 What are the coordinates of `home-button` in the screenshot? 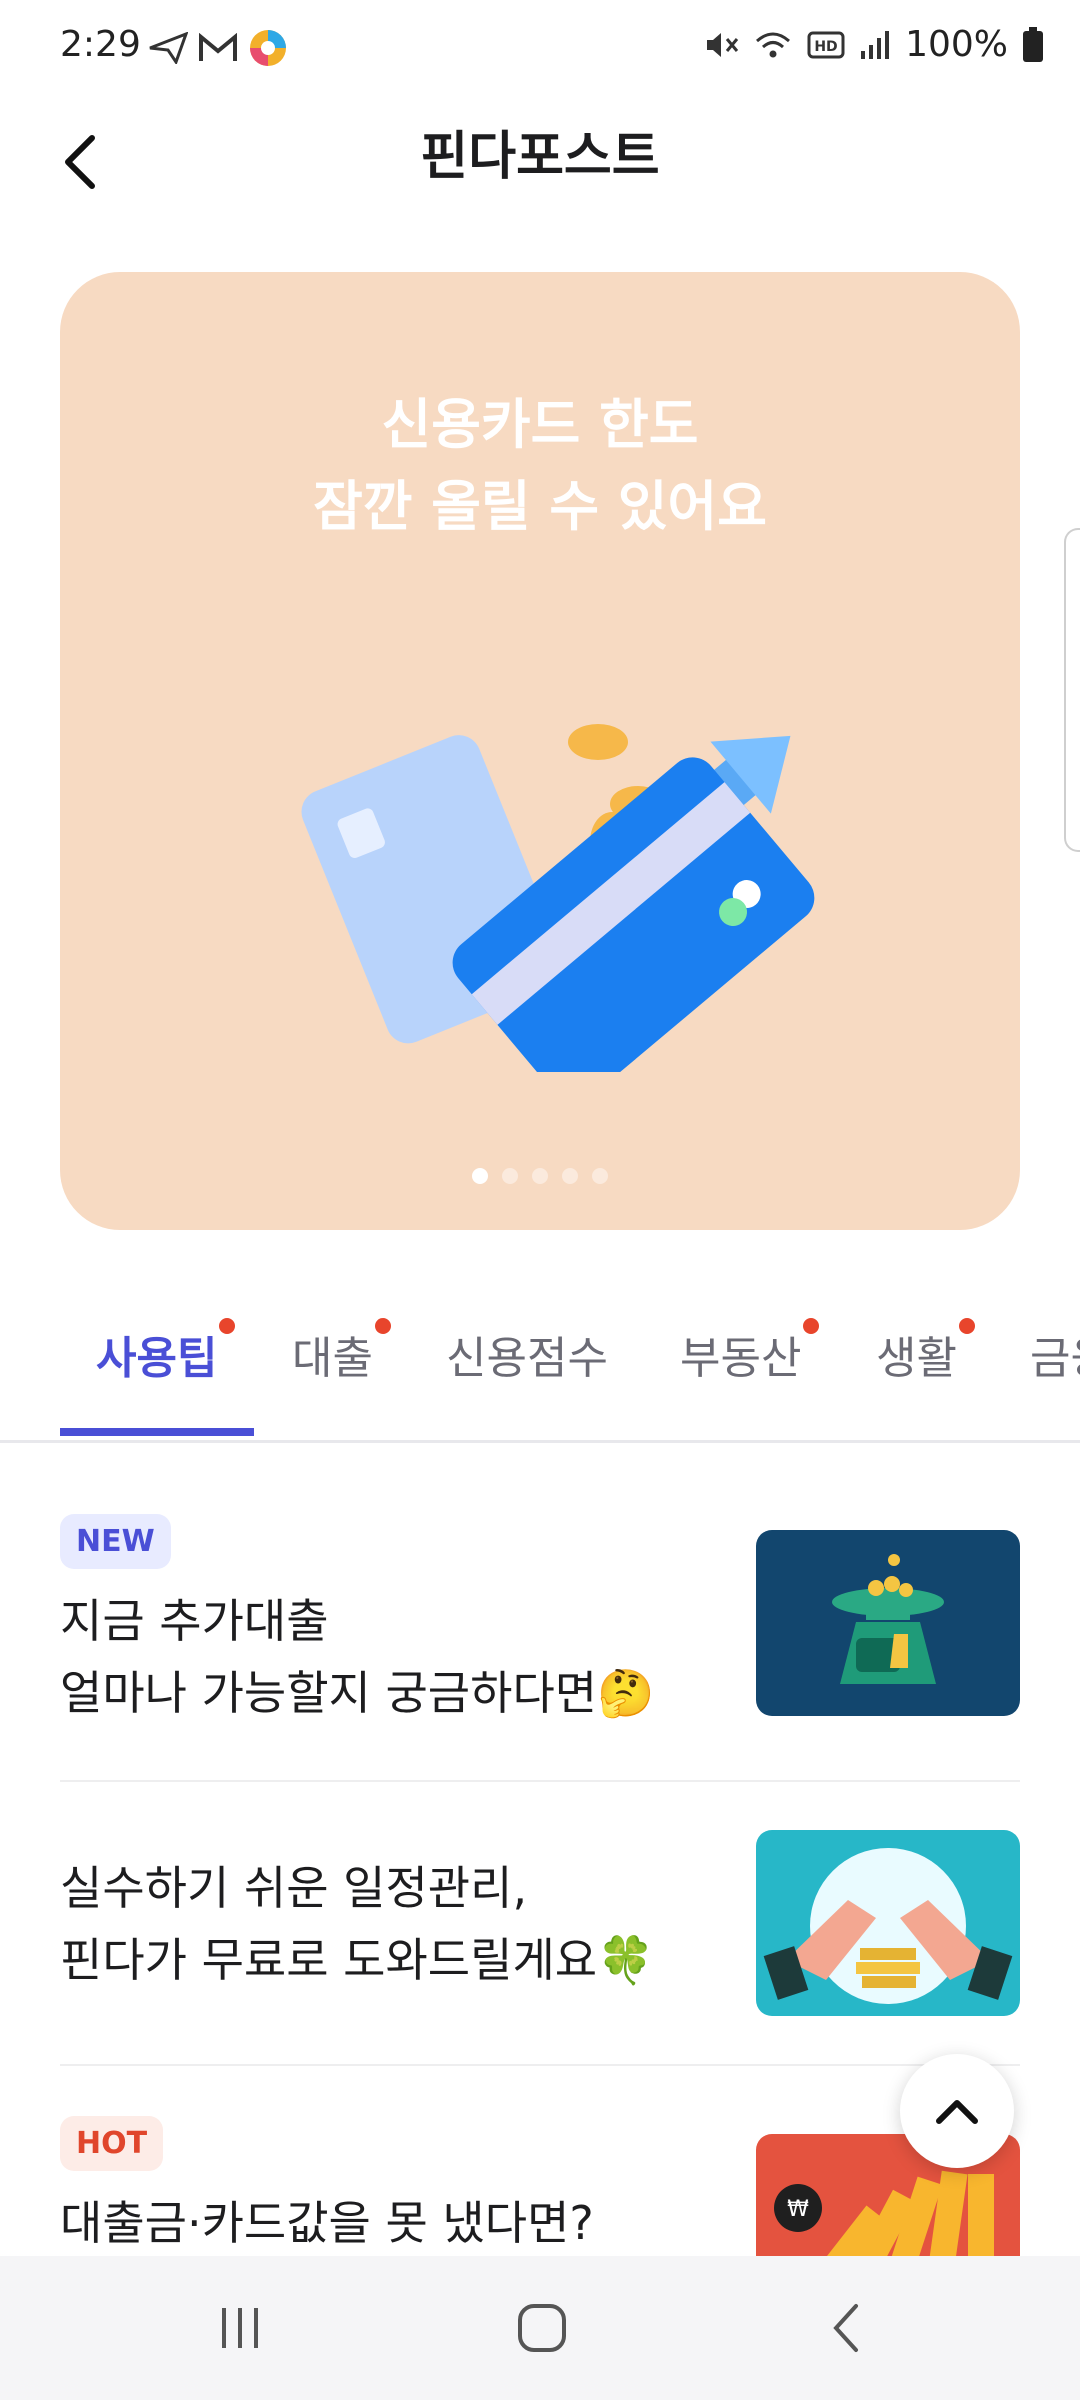 It's located at (542, 2328).